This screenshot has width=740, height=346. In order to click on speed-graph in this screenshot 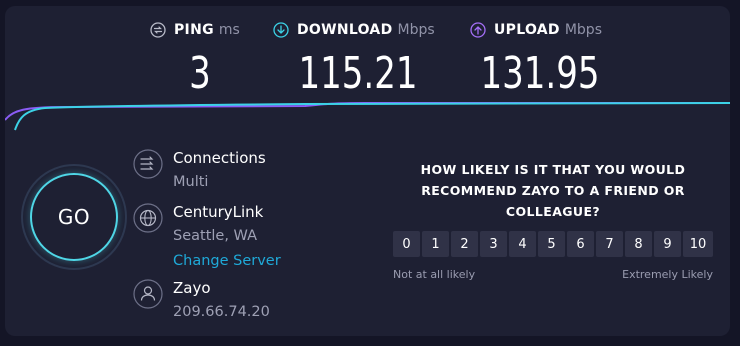, I will do `click(367, 116)`.